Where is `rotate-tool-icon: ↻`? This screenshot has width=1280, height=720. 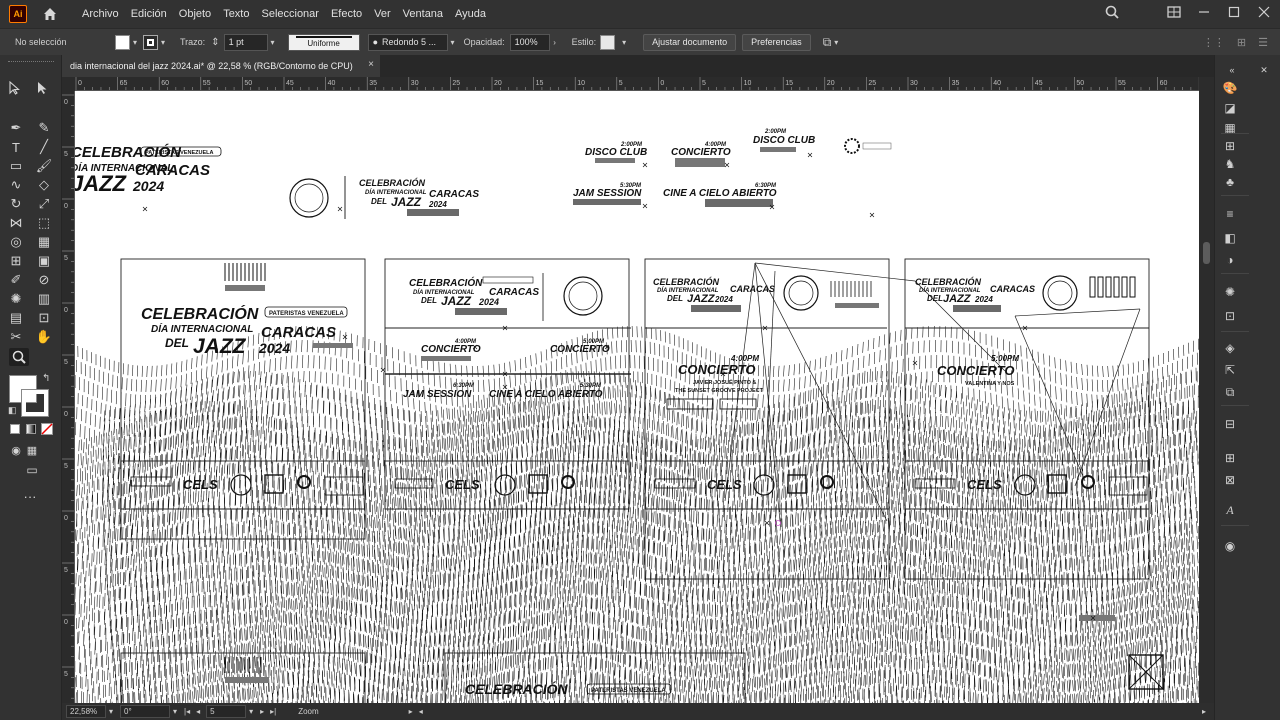 rotate-tool-icon: ↻ is located at coordinates (16, 204).